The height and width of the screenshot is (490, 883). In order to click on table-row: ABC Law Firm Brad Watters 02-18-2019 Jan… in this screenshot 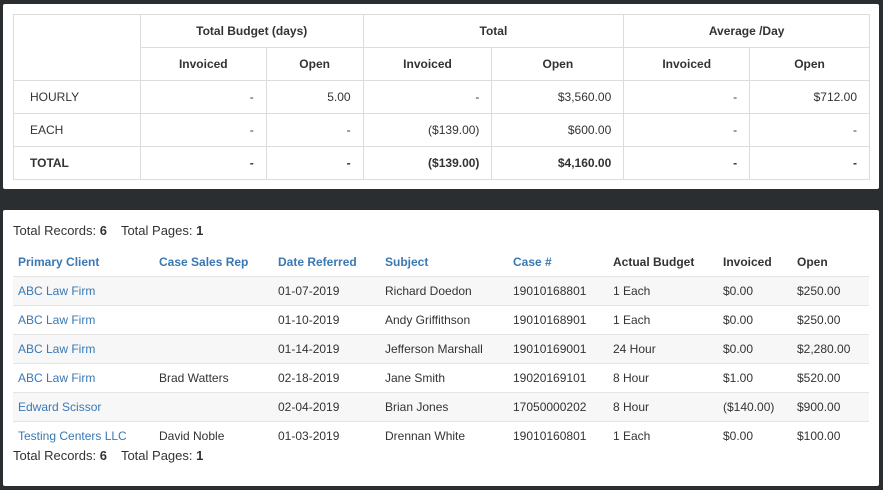, I will do `click(441, 378)`.